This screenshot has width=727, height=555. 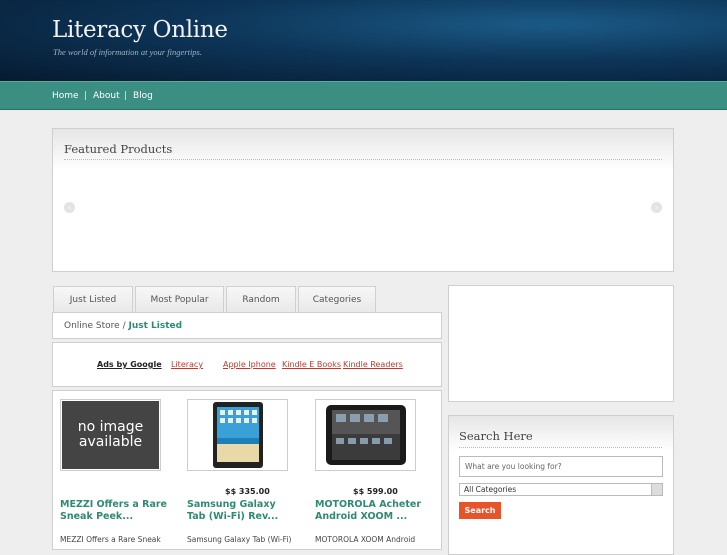 What do you see at coordinates (106, 96) in the screenshot?
I see `nav-about: About` at bounding box center [106, 96].